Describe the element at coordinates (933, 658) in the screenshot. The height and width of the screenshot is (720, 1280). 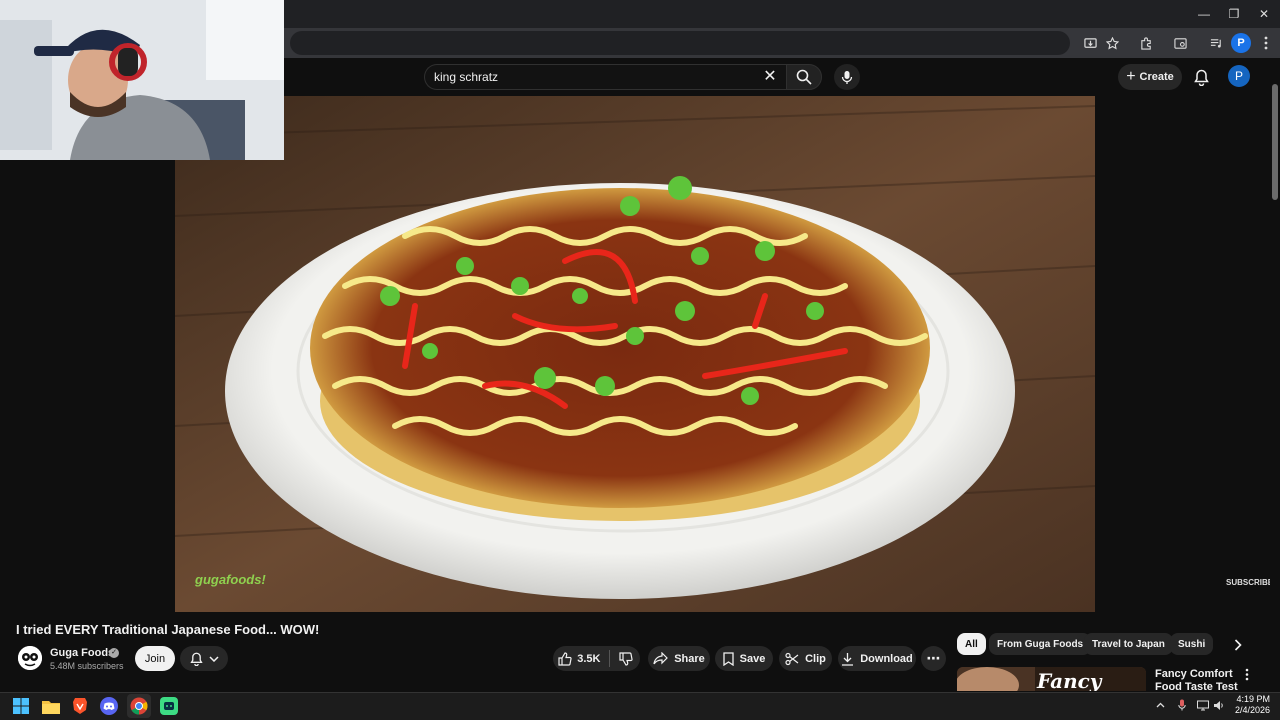
I see `more-actions-button: ⋯` at that location.